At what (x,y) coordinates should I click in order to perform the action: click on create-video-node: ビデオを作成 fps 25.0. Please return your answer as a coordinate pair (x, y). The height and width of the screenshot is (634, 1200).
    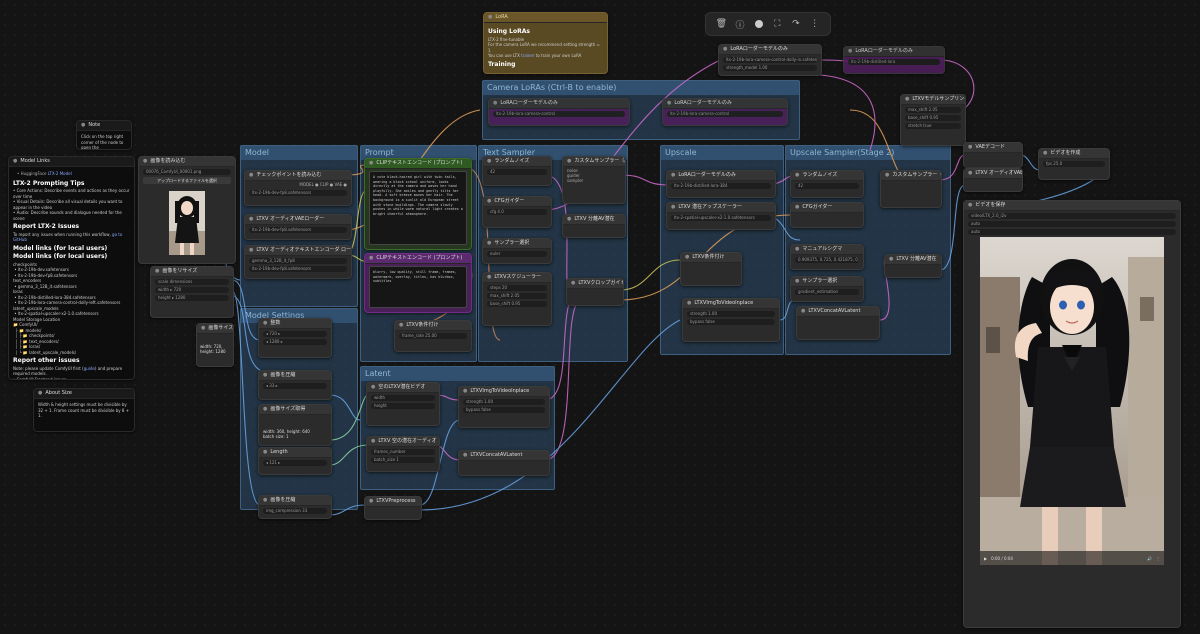
    Looking at the image, I should click on (1074, 164).